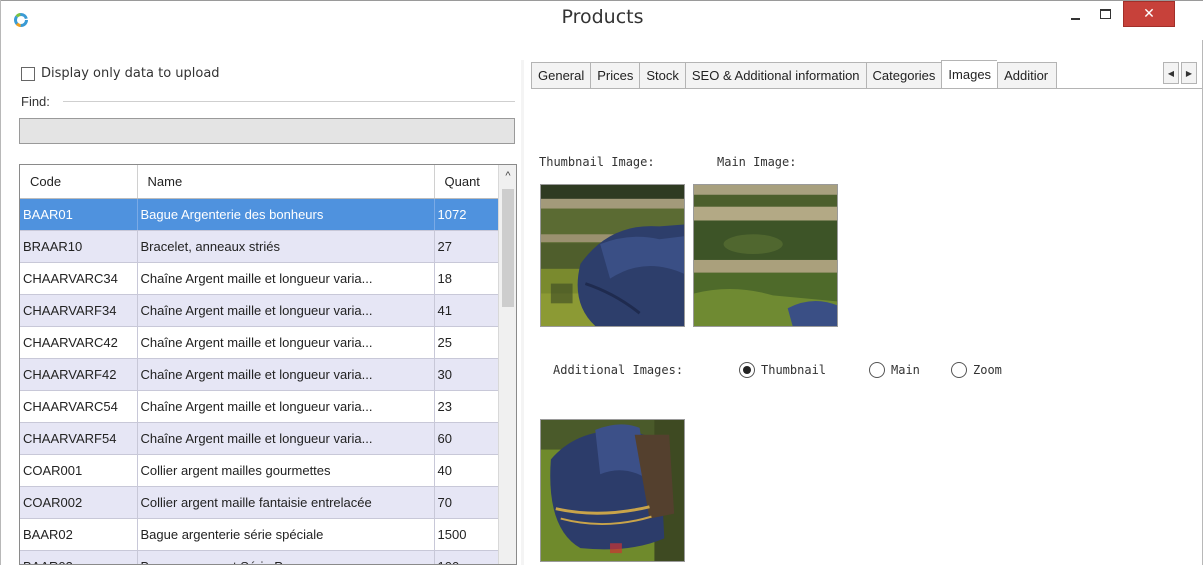 This screenshot has width=1203, height=565. I want to click on minimize-icon, so click(1075, 18).